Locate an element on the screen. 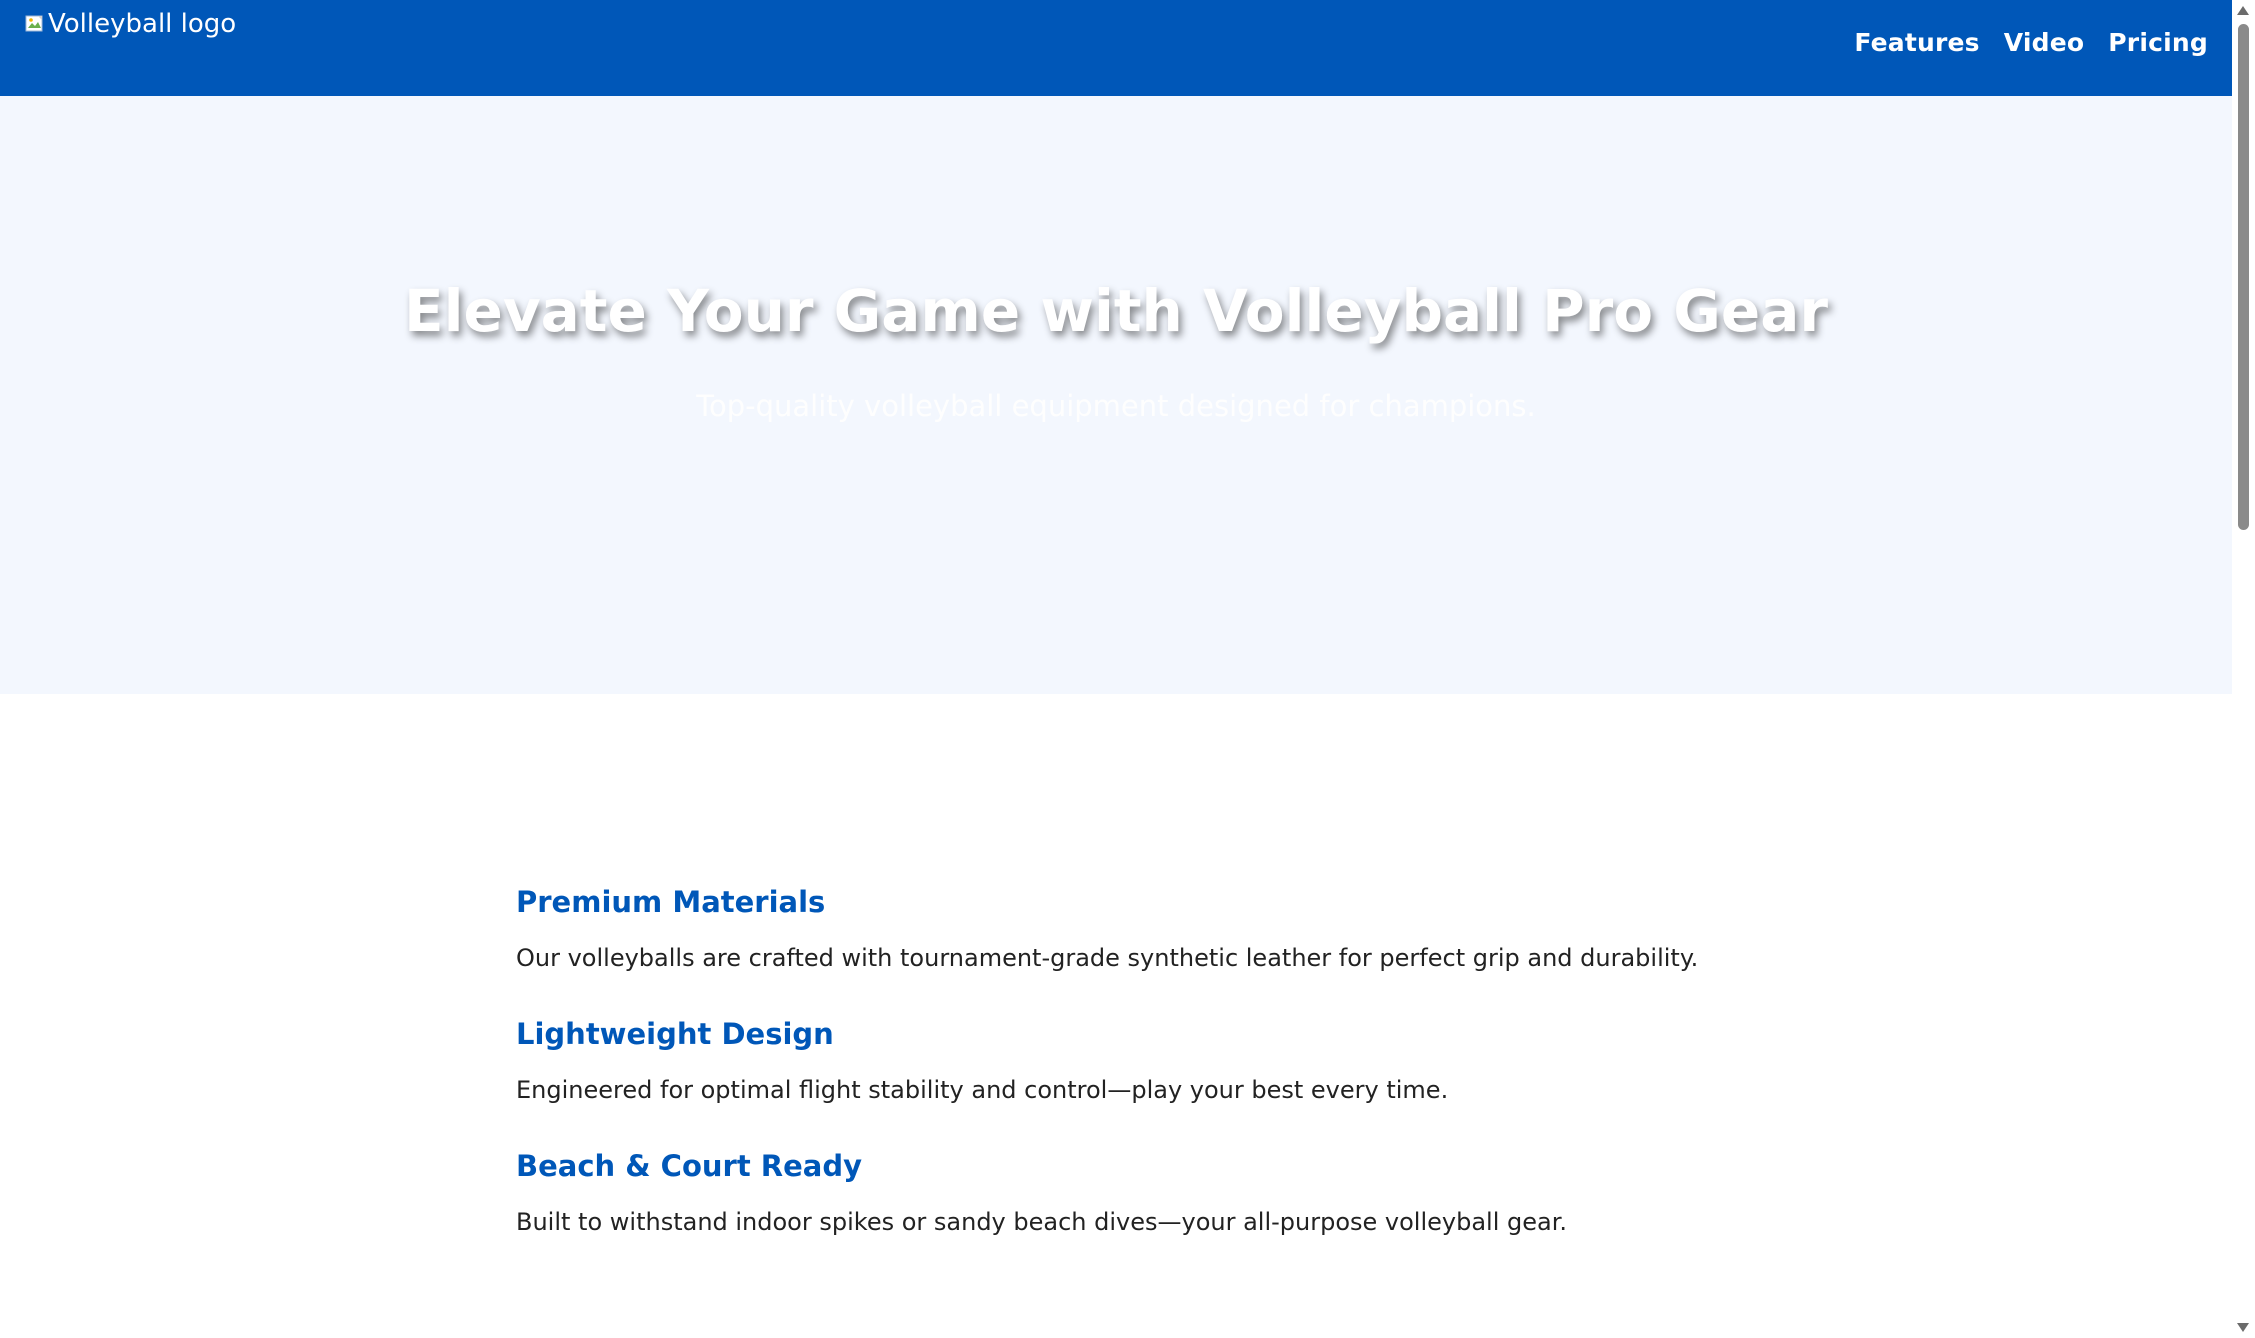 The image size is (2255, 1338). main-nav: Features Video Pricing is located at coordinates (2031, 42).